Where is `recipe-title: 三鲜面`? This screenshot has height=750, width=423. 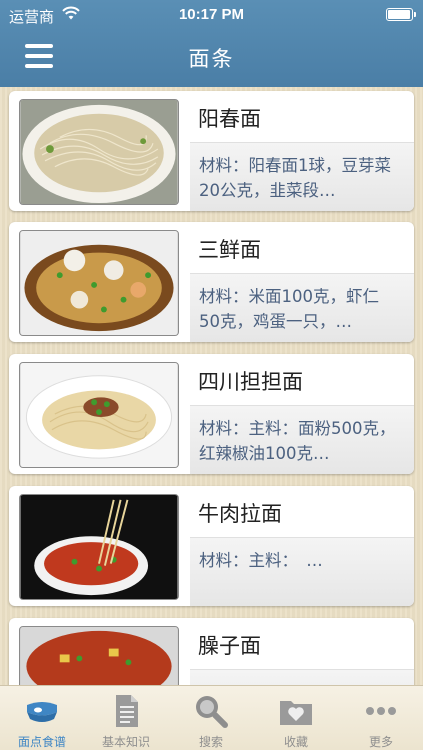
recipe-title: 三鲜面 is located at coordinates (229, 250).